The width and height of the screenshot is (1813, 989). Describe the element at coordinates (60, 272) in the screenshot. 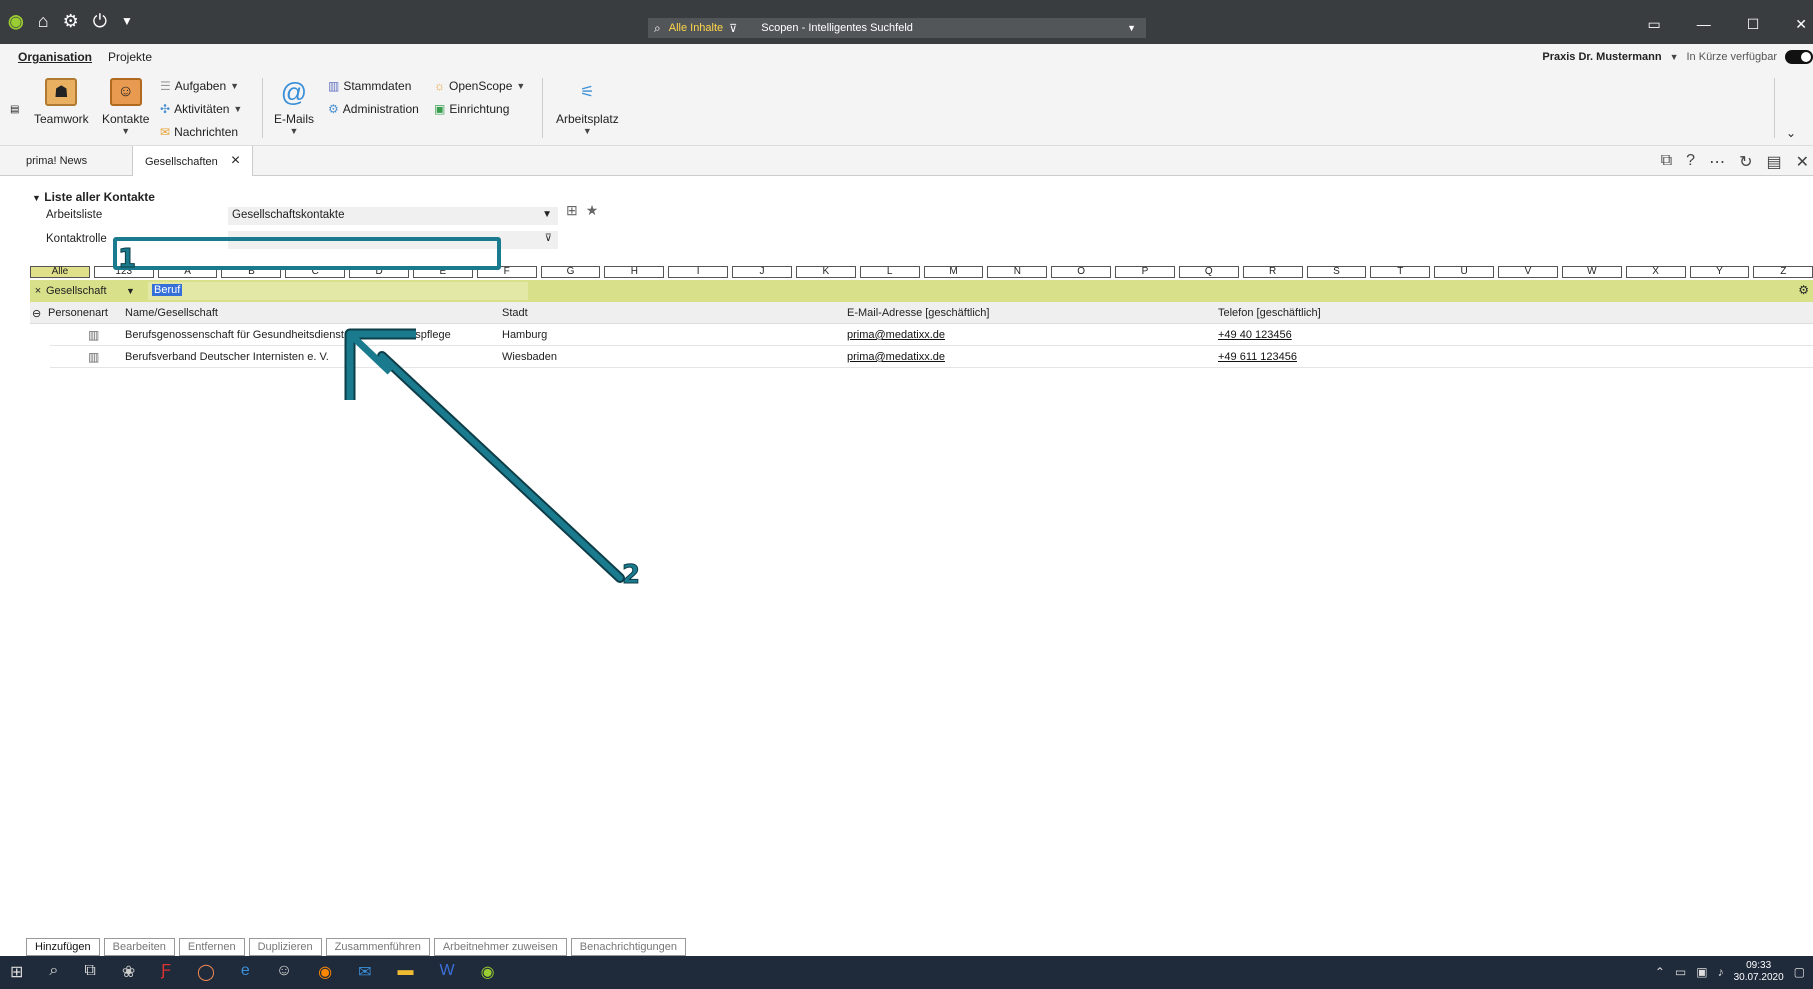

I see `alpha-key-alle: Alle` at that location.